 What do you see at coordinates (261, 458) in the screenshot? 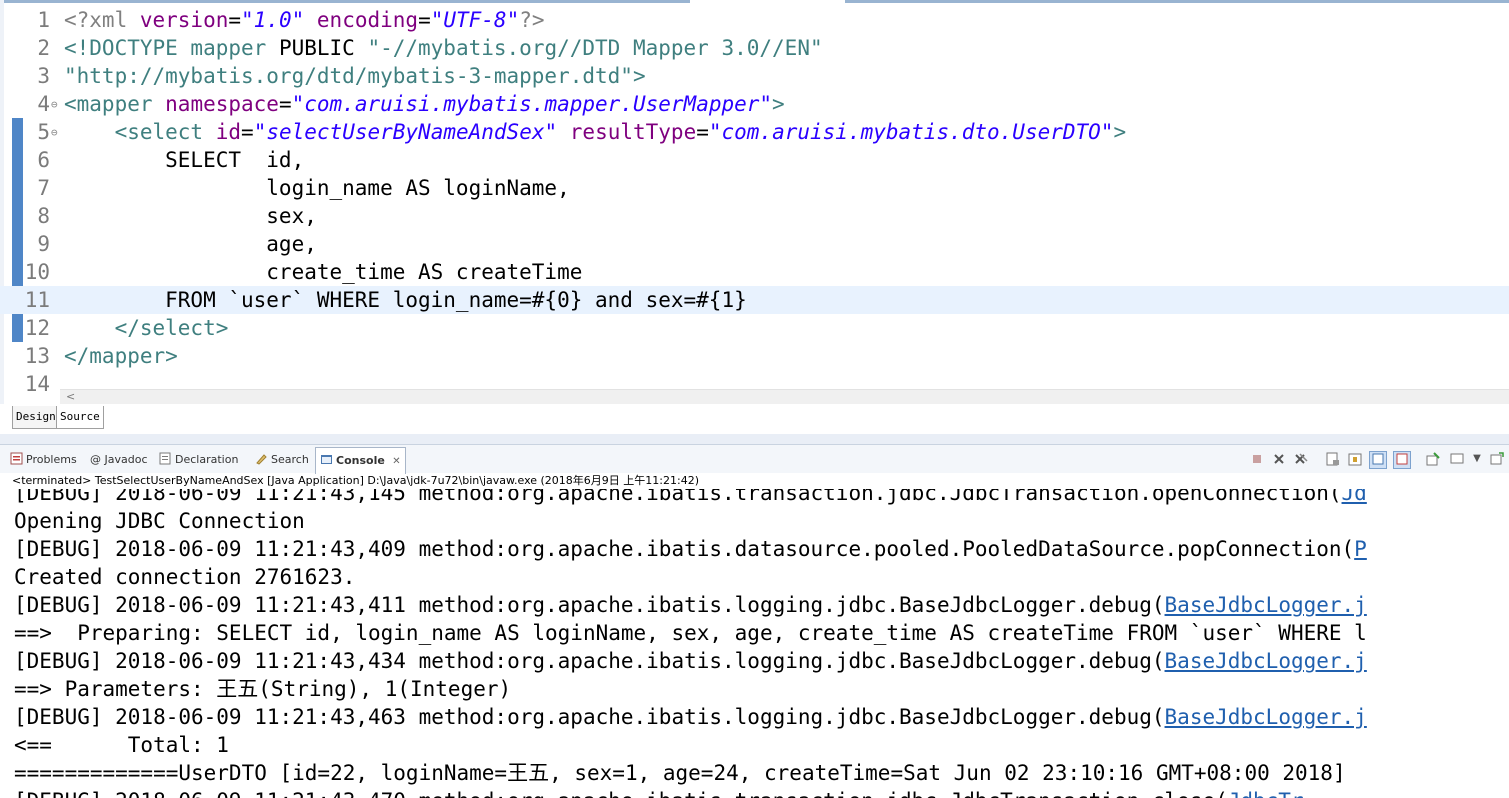
I see `search-icon` at bounding box center [261, 458].